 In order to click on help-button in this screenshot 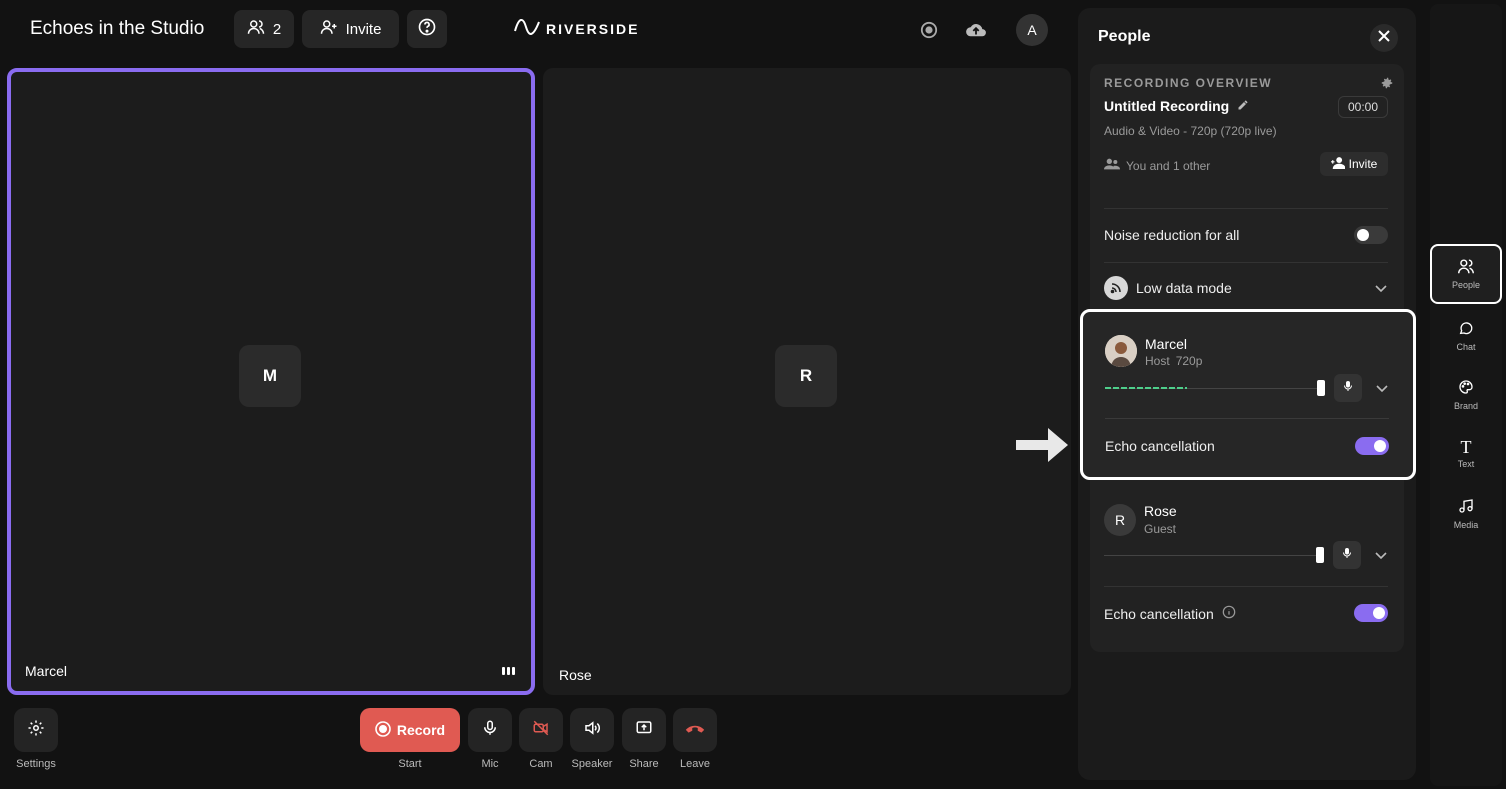, I will do `click(427, 29)`.